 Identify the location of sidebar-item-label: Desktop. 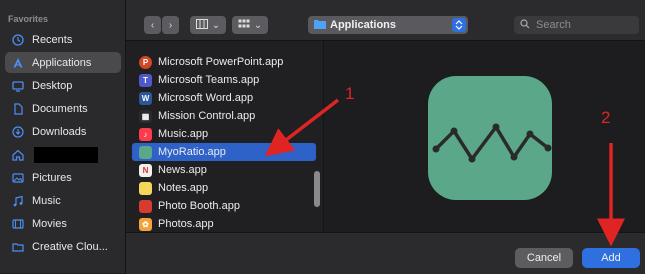
(52, 85).